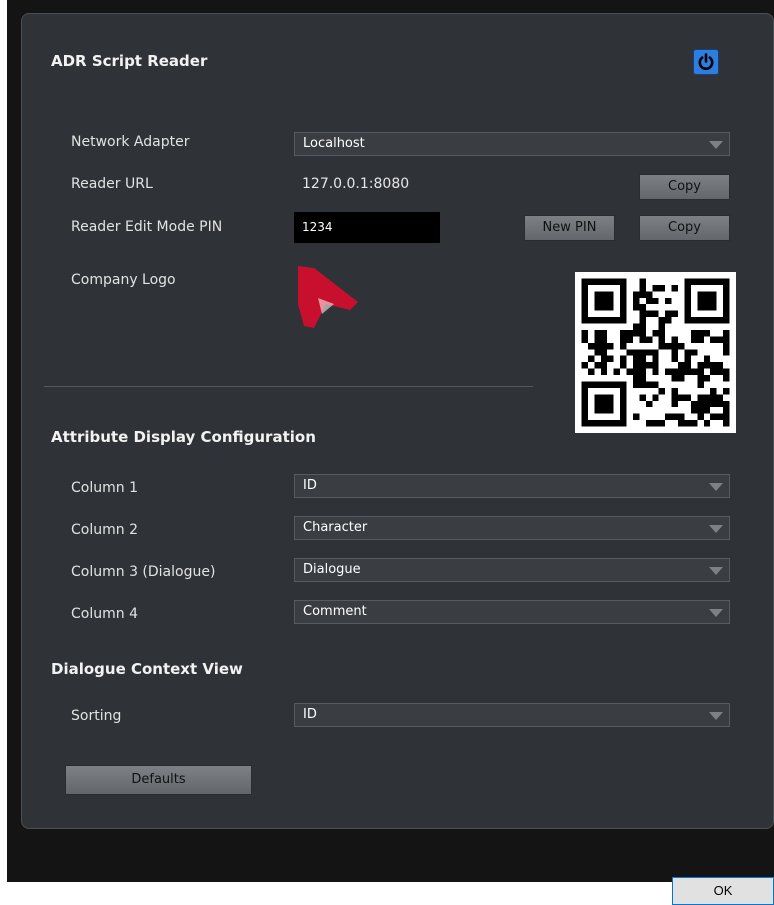  Describe the element at coordinates (684, 228) in the screenshot. I see `copy-pin-button: Copy` at that location.